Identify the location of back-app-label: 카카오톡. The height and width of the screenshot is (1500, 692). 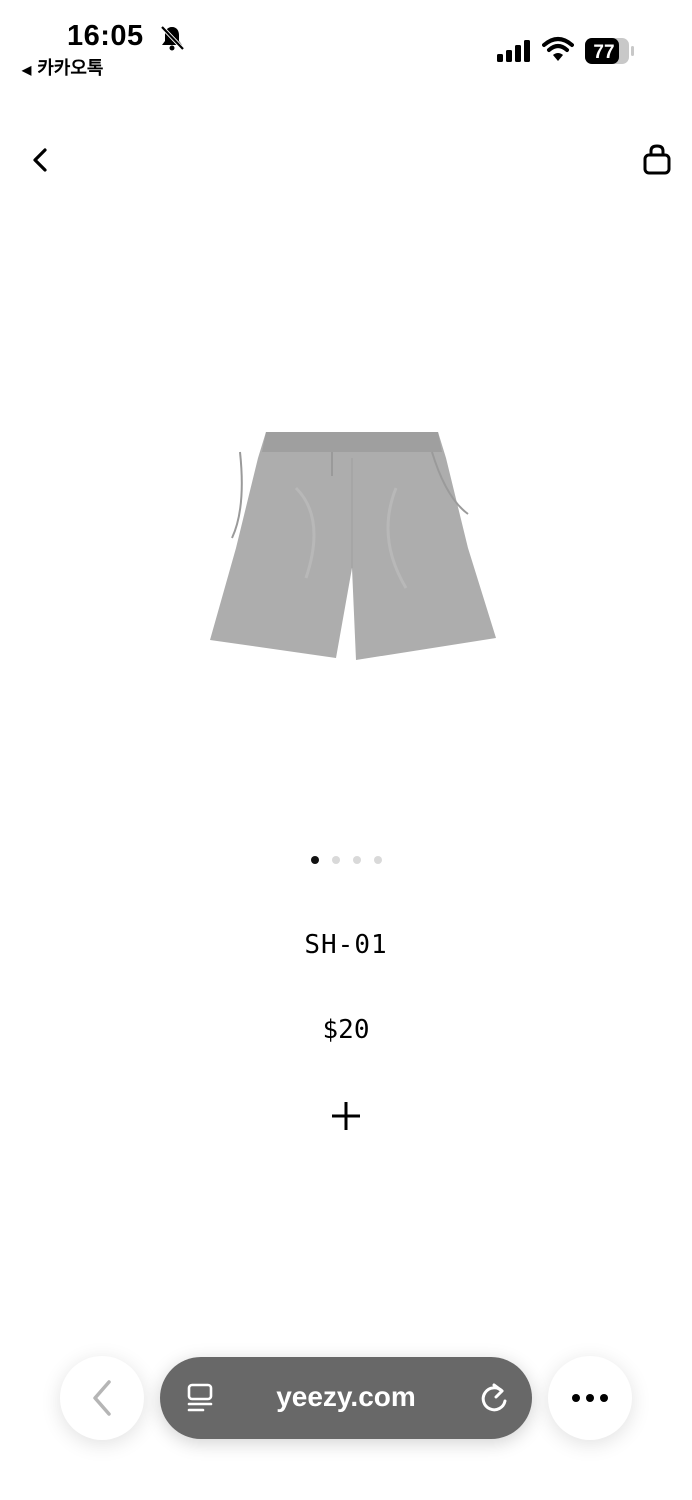
(70, 68).